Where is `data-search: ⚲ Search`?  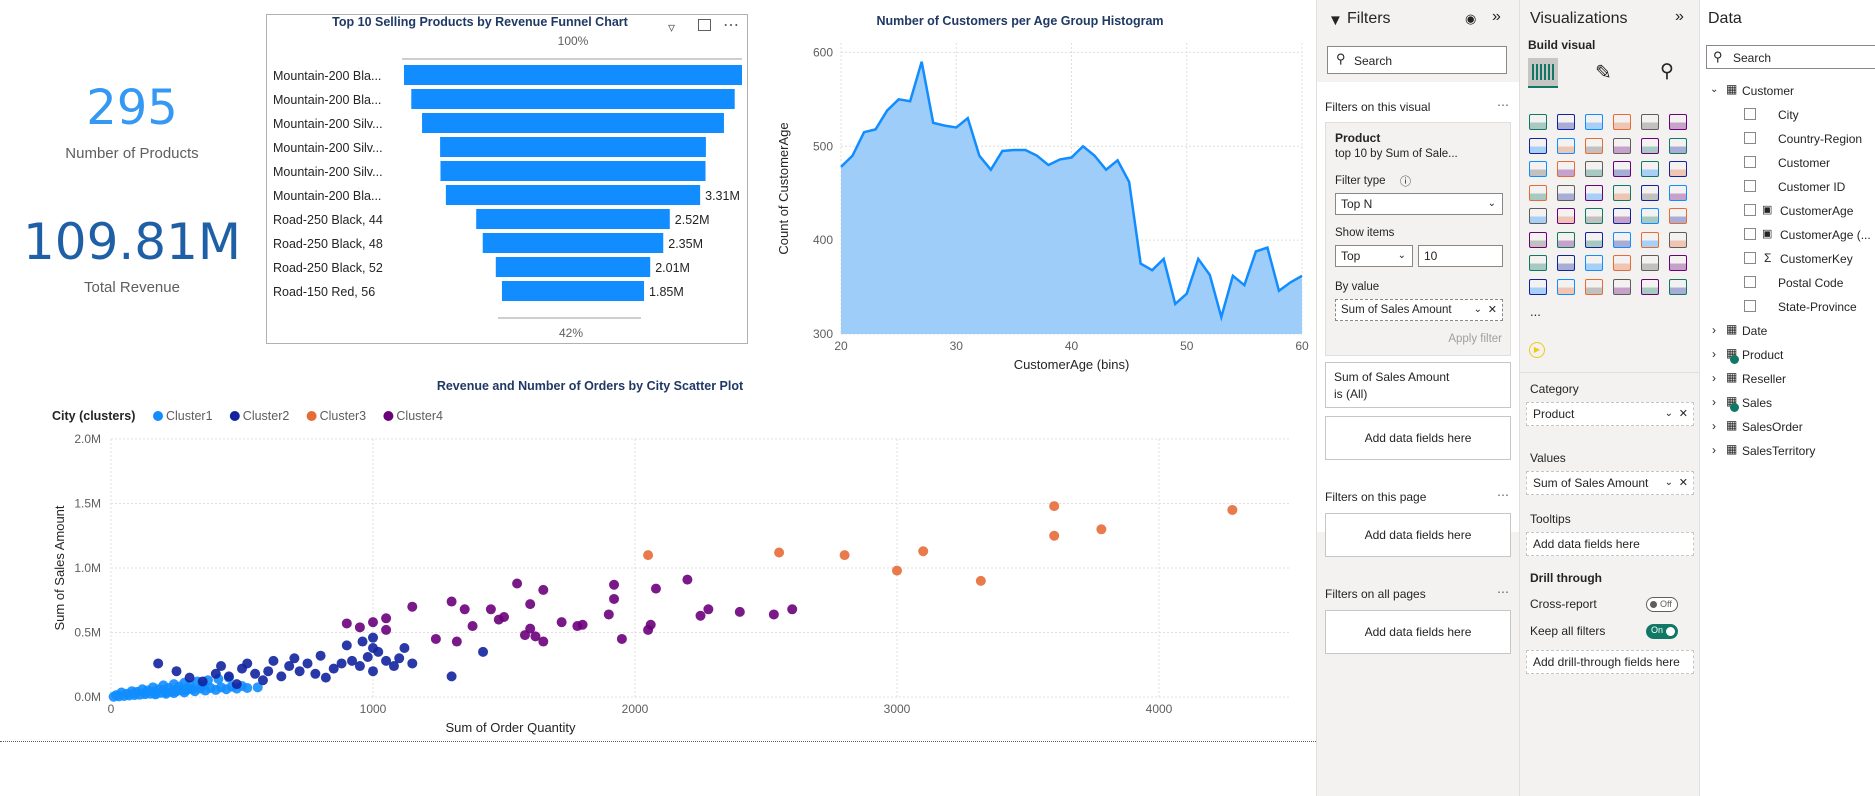
data-search: ⚲ Search is located at coordinates (1790, 57).